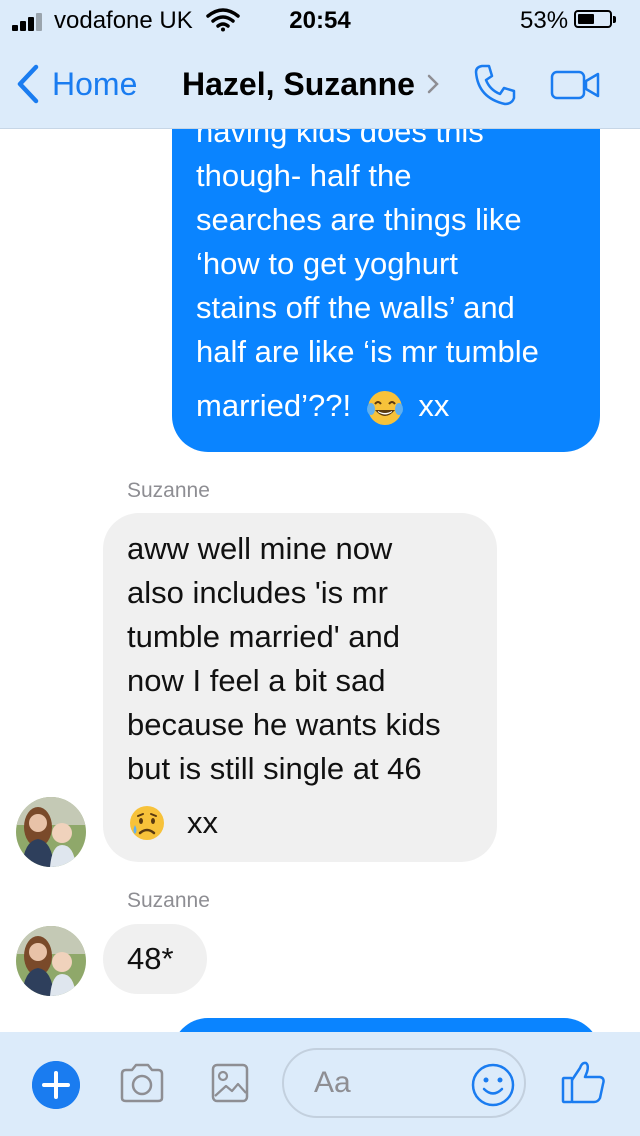  I want to click on message-line: ‘how to get yoghurt, so click(327, 263).